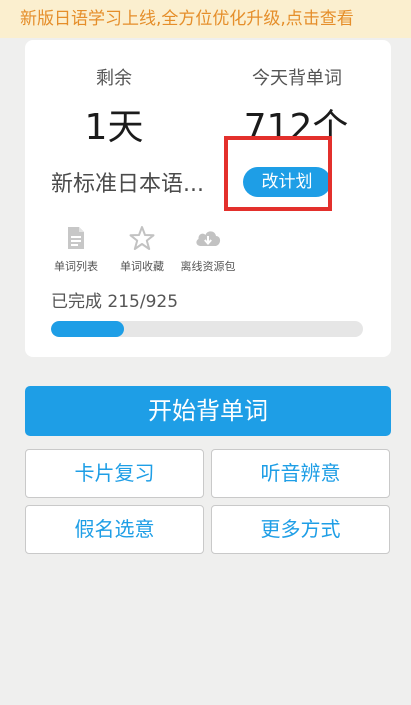 Image resolution: width=411 pixels, height=705 pixels. What do you see at coordinates (300, 473) in the screenshot?
I see `listen-meaning-button: 听音辨意` at bounding box center [300, 473].